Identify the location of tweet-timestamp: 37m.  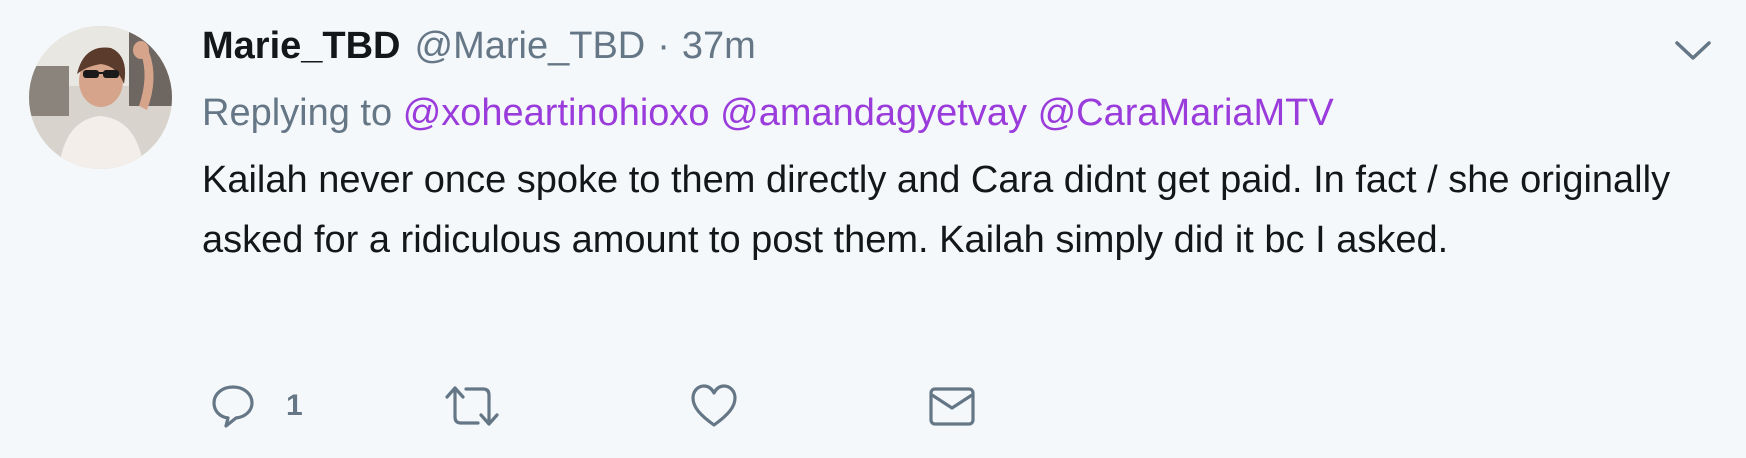
(719, 46).